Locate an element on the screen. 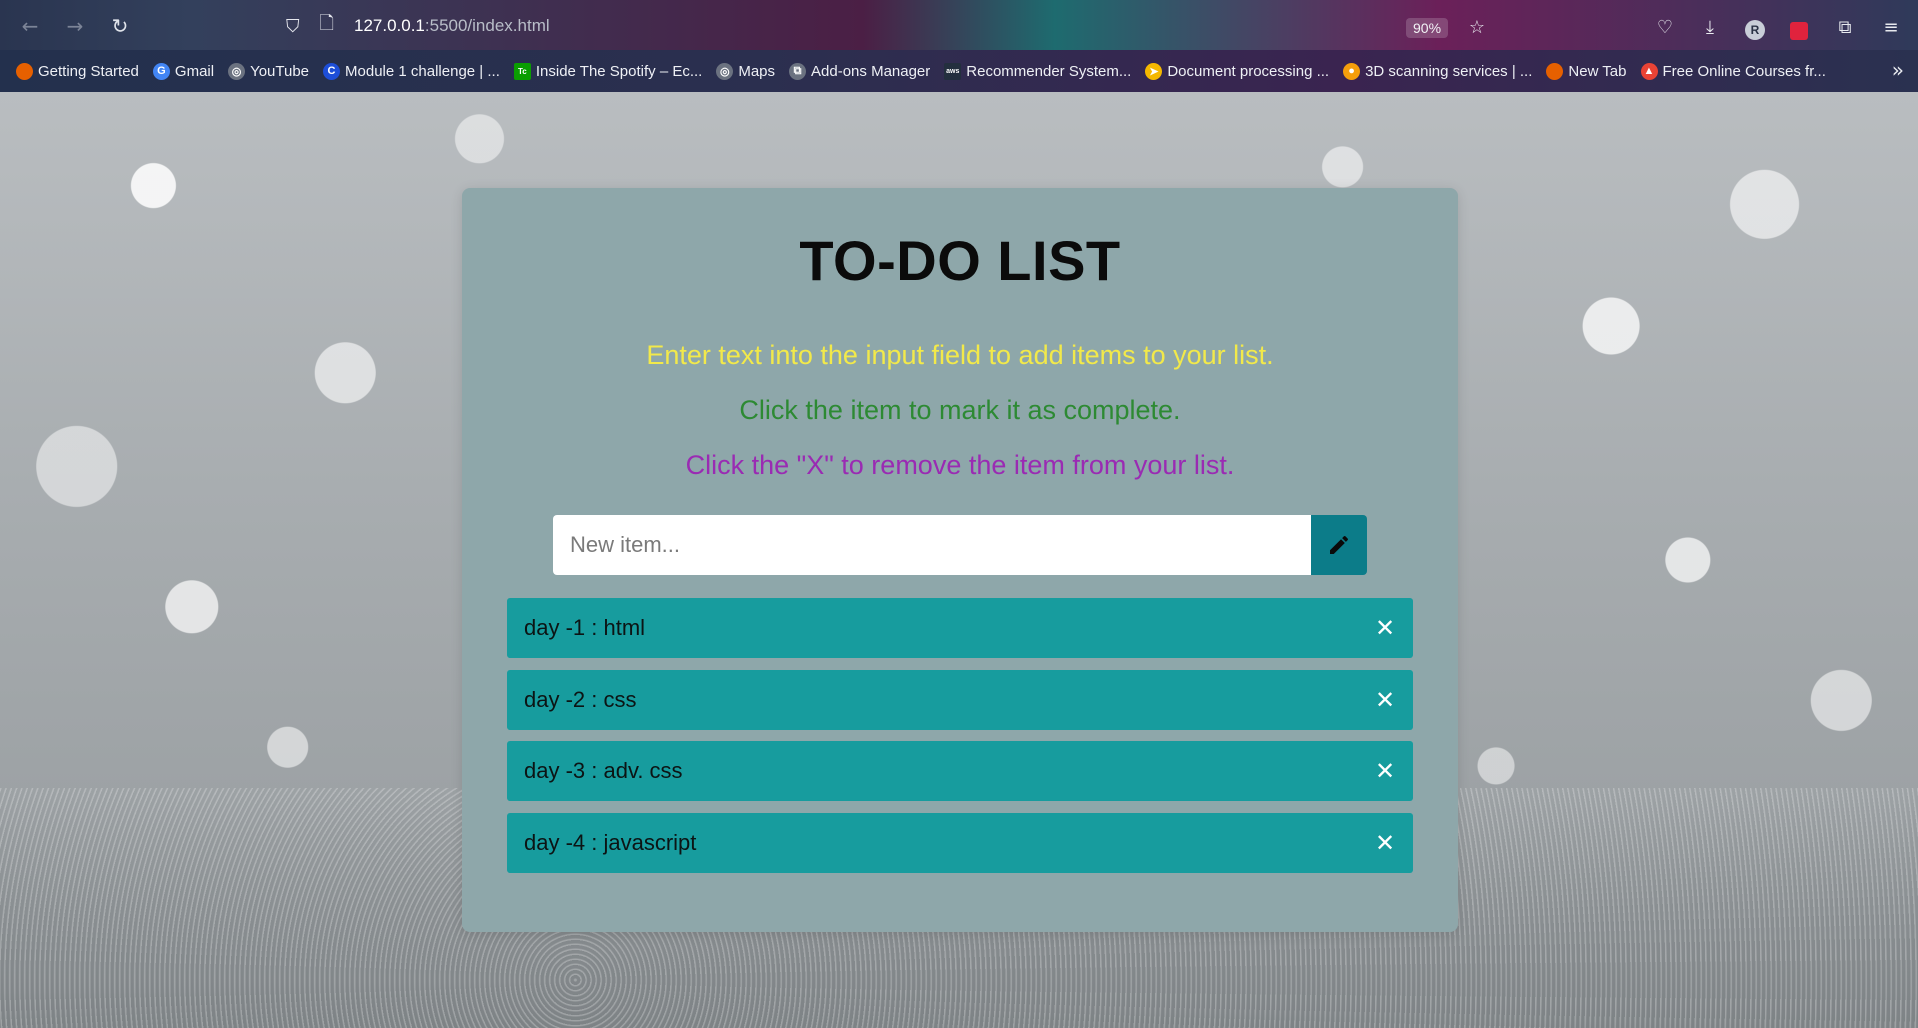 The height and width of the screenshot is (1028, 1918). page-title: TO-DO LIST is located at coordinates (960, 260).